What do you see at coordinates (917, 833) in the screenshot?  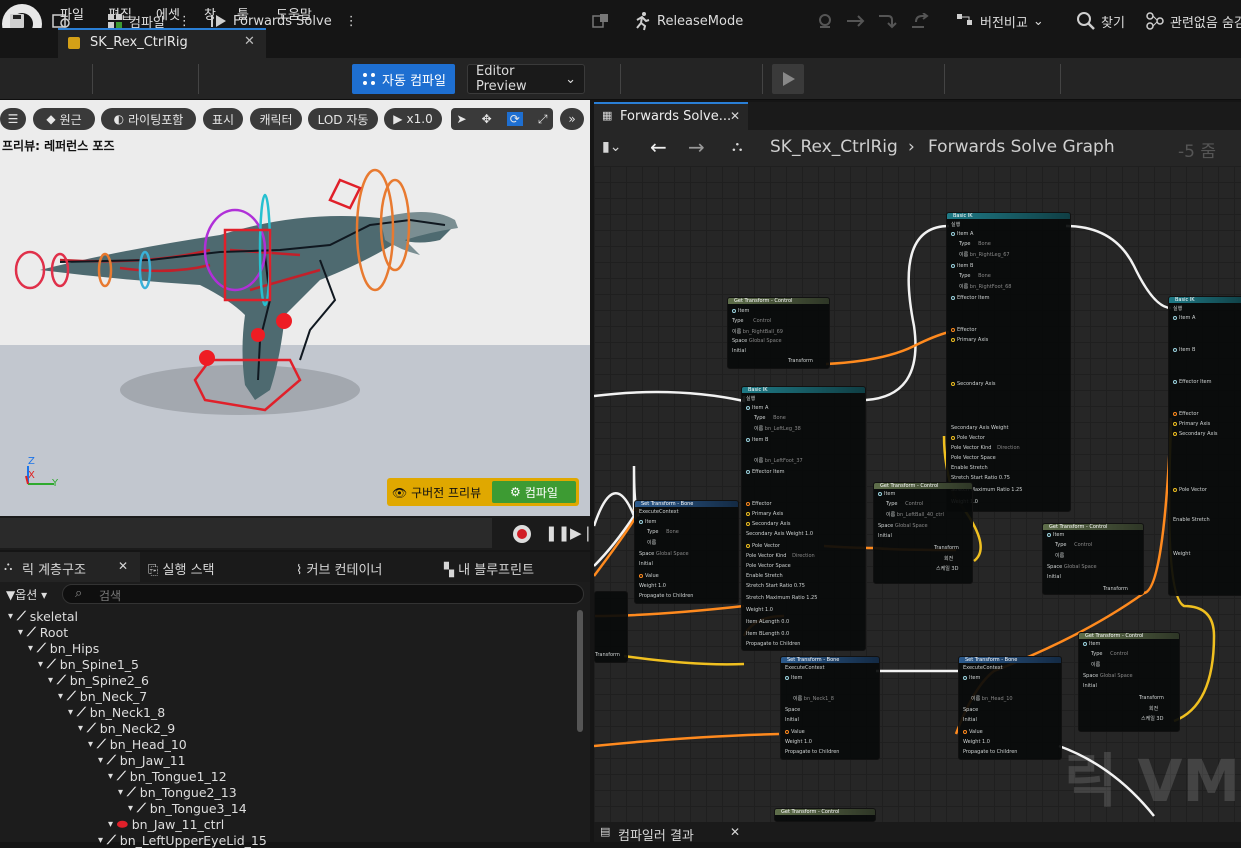 I see `compiler-results-tab: ▤ 컴파일러 결과 ✕` at bounding box center [917, 833].